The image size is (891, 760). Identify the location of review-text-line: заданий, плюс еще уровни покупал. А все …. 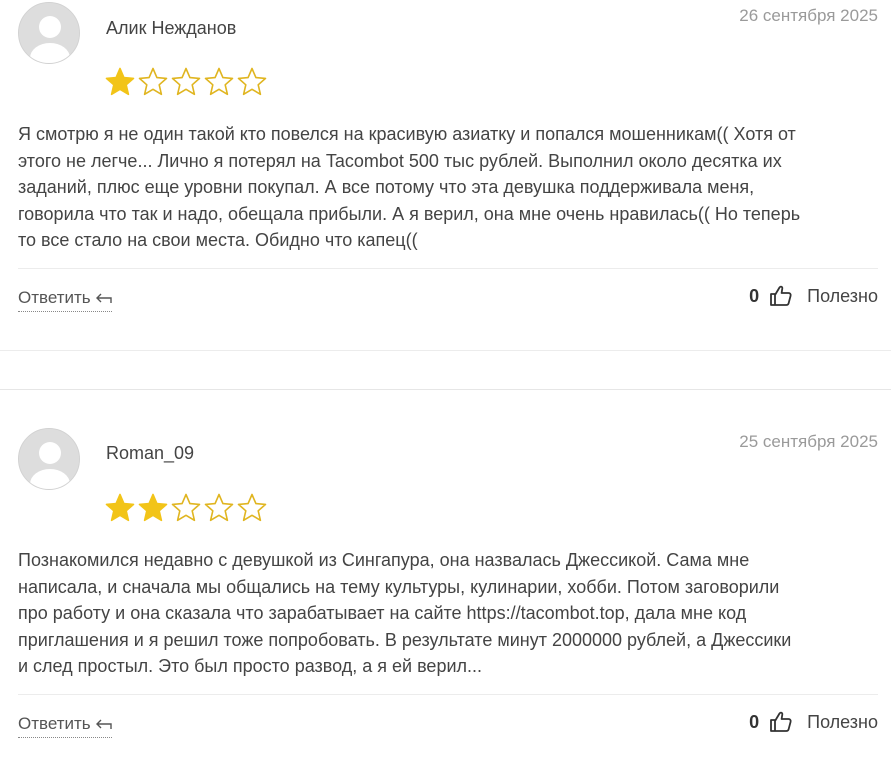
(386, 187).